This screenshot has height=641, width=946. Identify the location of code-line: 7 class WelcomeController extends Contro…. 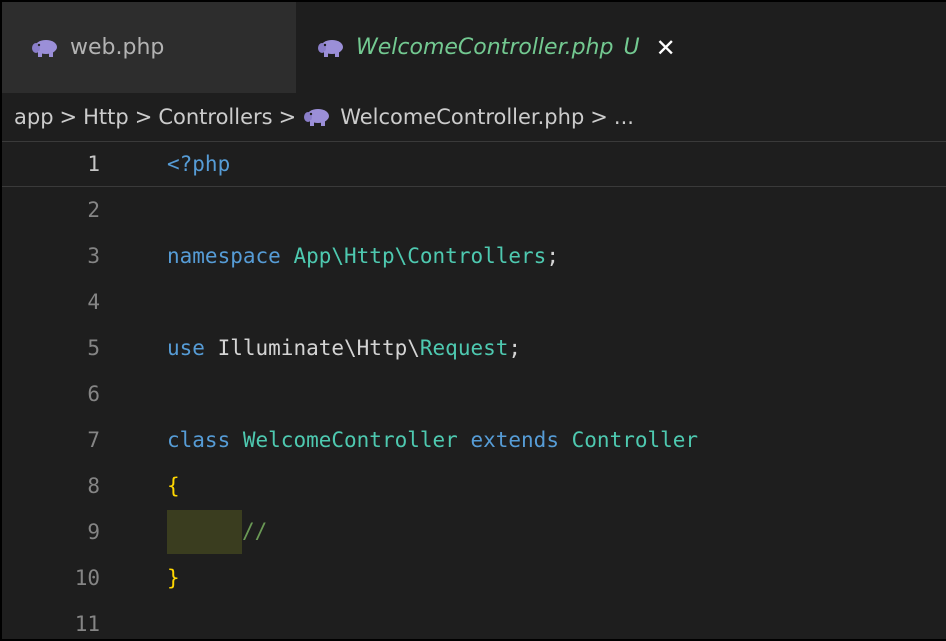
(474, 440).